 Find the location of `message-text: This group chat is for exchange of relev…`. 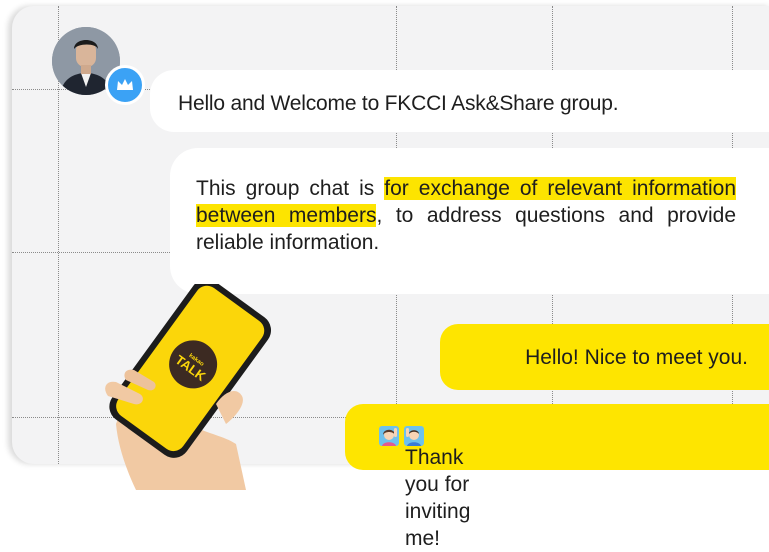

message-text: This group chat is for exchange of relev… is located at coordinates (466, 215).